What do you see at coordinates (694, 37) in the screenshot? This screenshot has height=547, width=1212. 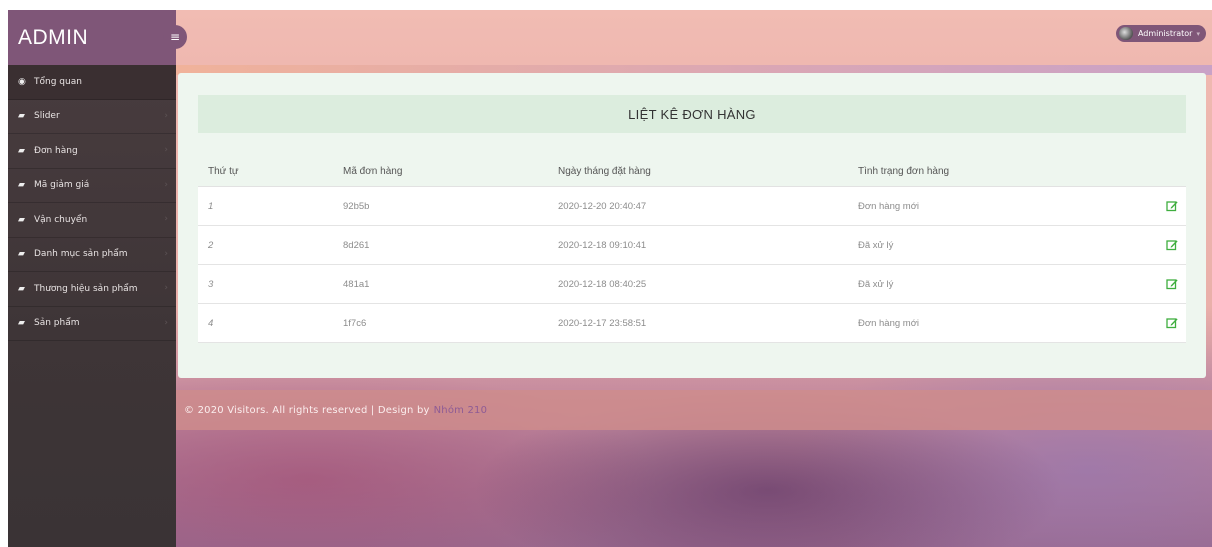 I see `top-header: Administrator ▾` at bounding box center [694, 37].